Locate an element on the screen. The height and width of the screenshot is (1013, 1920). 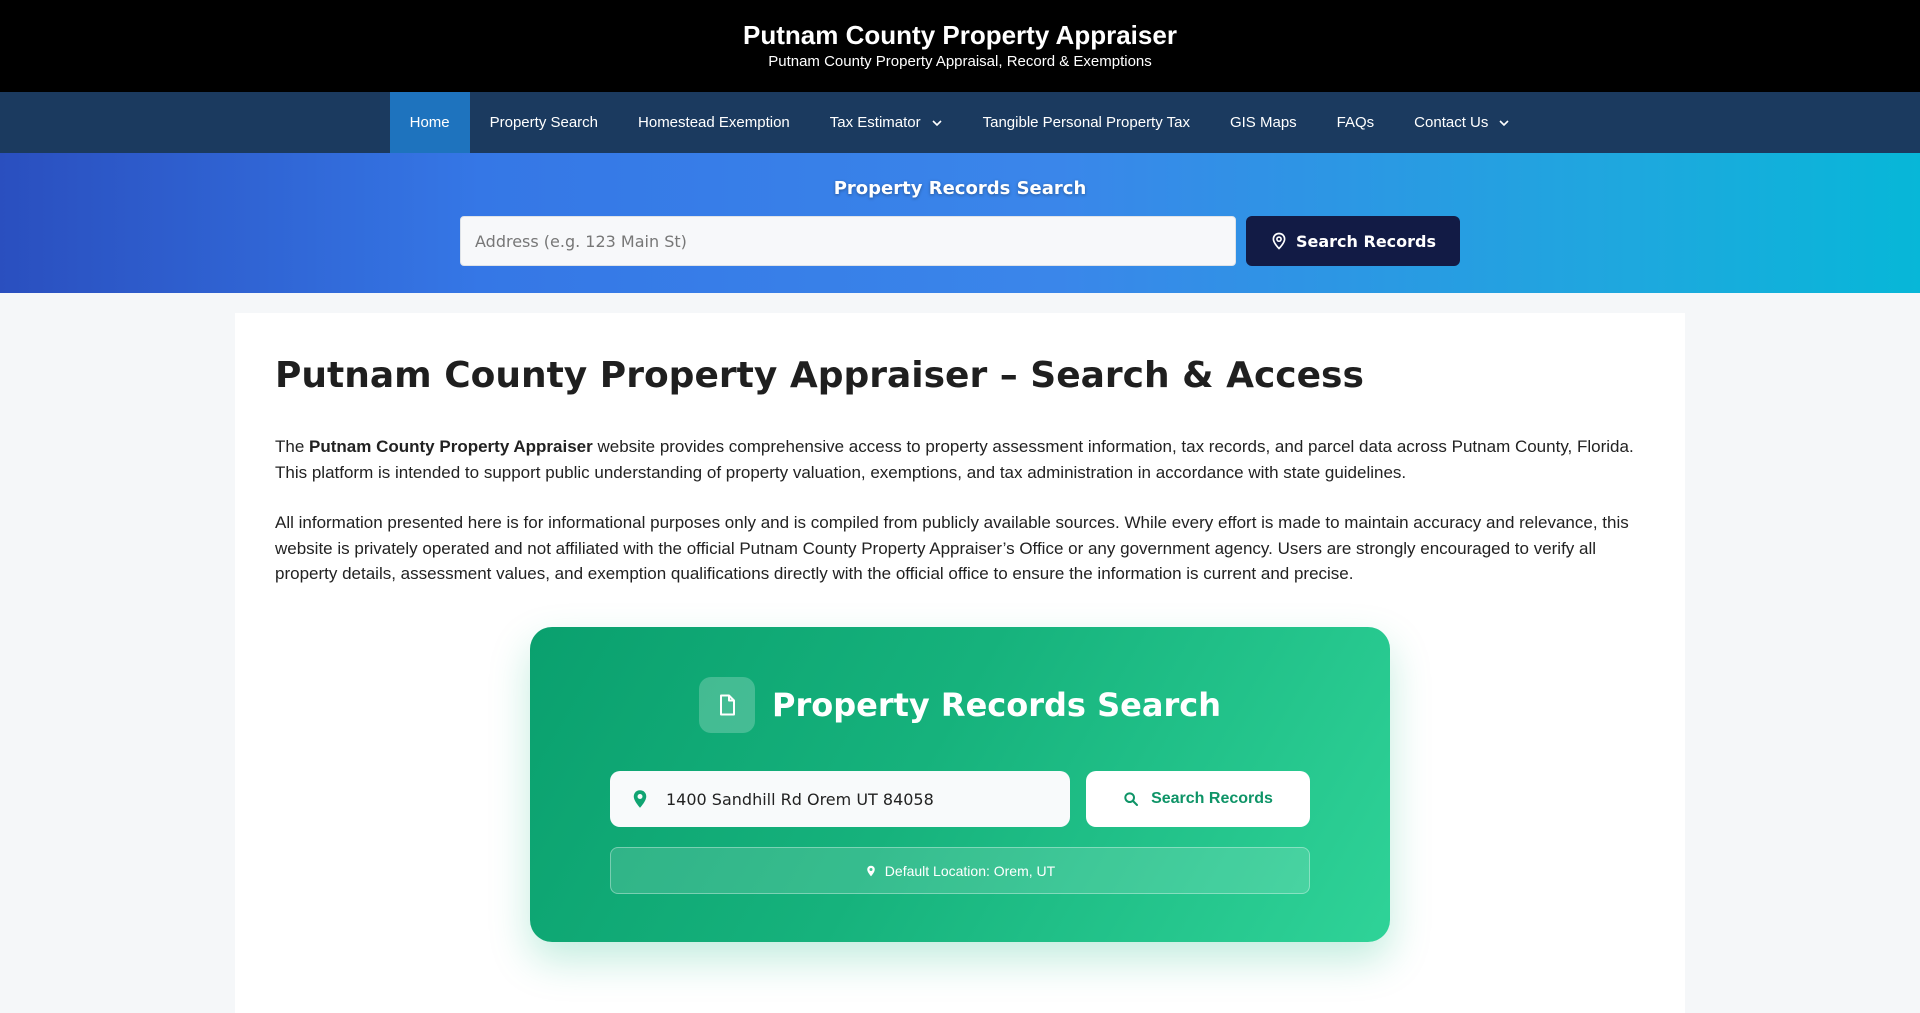
card-icon-box is located at coordinates (727, 705).